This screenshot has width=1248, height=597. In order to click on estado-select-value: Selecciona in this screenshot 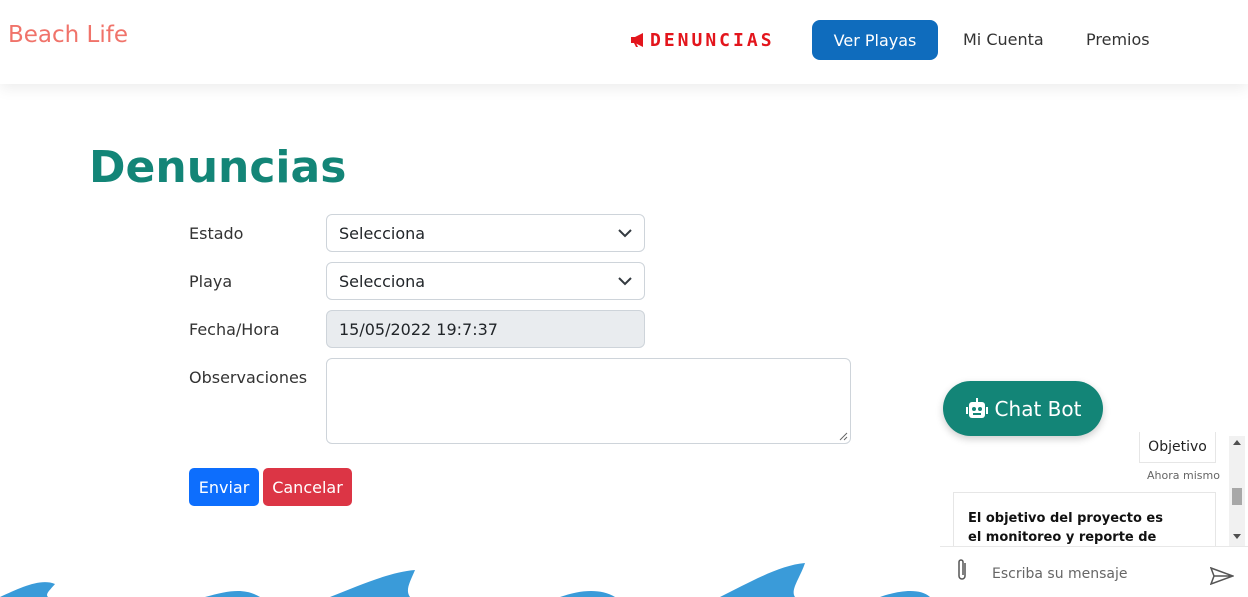, I will do `click(382, 233)`.